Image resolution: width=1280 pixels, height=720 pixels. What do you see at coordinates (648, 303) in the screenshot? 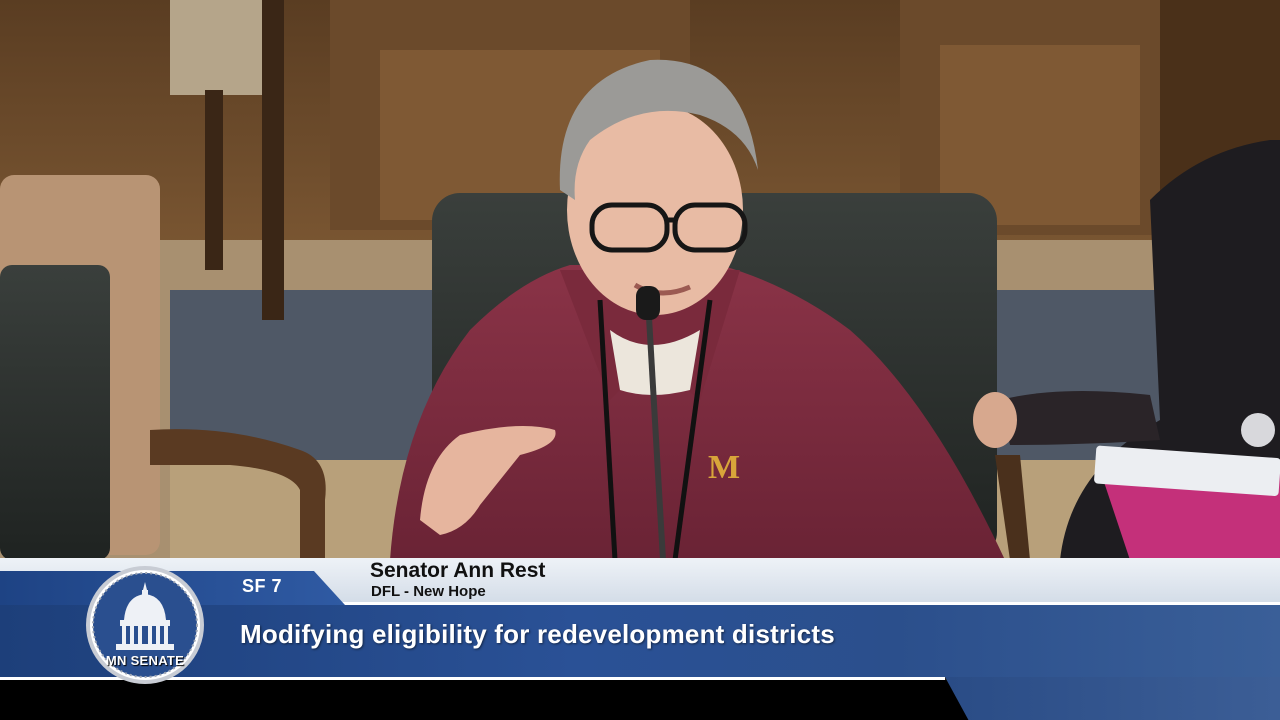
I see `microphone-head` at bounding box center [648, 303].